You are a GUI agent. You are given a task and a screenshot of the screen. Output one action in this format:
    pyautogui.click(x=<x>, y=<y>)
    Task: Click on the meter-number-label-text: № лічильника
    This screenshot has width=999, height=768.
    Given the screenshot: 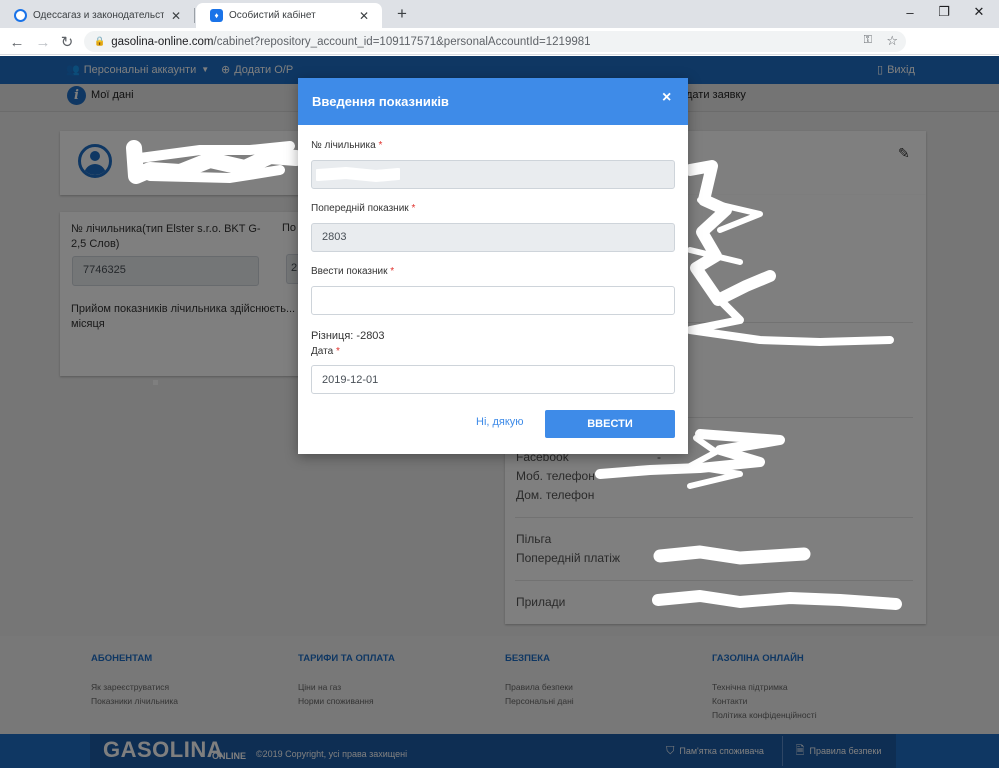 What is the action you would take?
    pyautogui.click(x=343, y=145)
    